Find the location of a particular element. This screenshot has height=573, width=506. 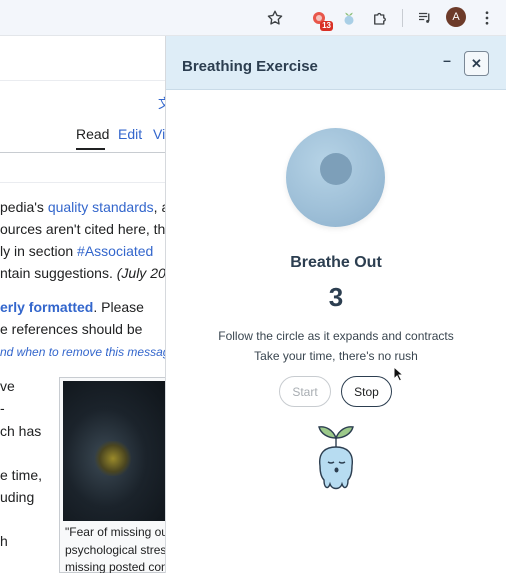

image-highlight is located at coordinates (113, 458).